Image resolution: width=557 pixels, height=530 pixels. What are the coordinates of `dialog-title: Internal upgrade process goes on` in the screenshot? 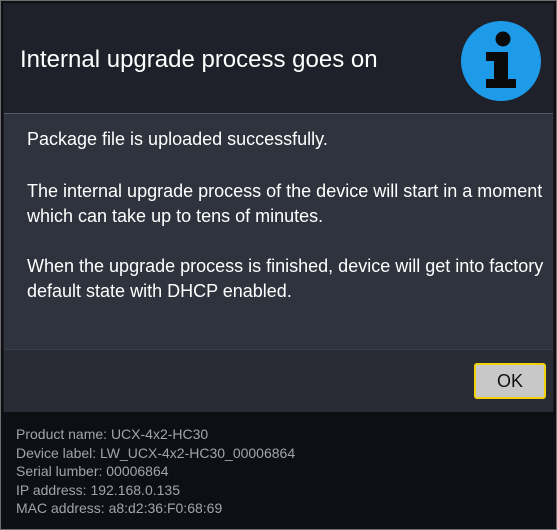 It's located at (199, 59).